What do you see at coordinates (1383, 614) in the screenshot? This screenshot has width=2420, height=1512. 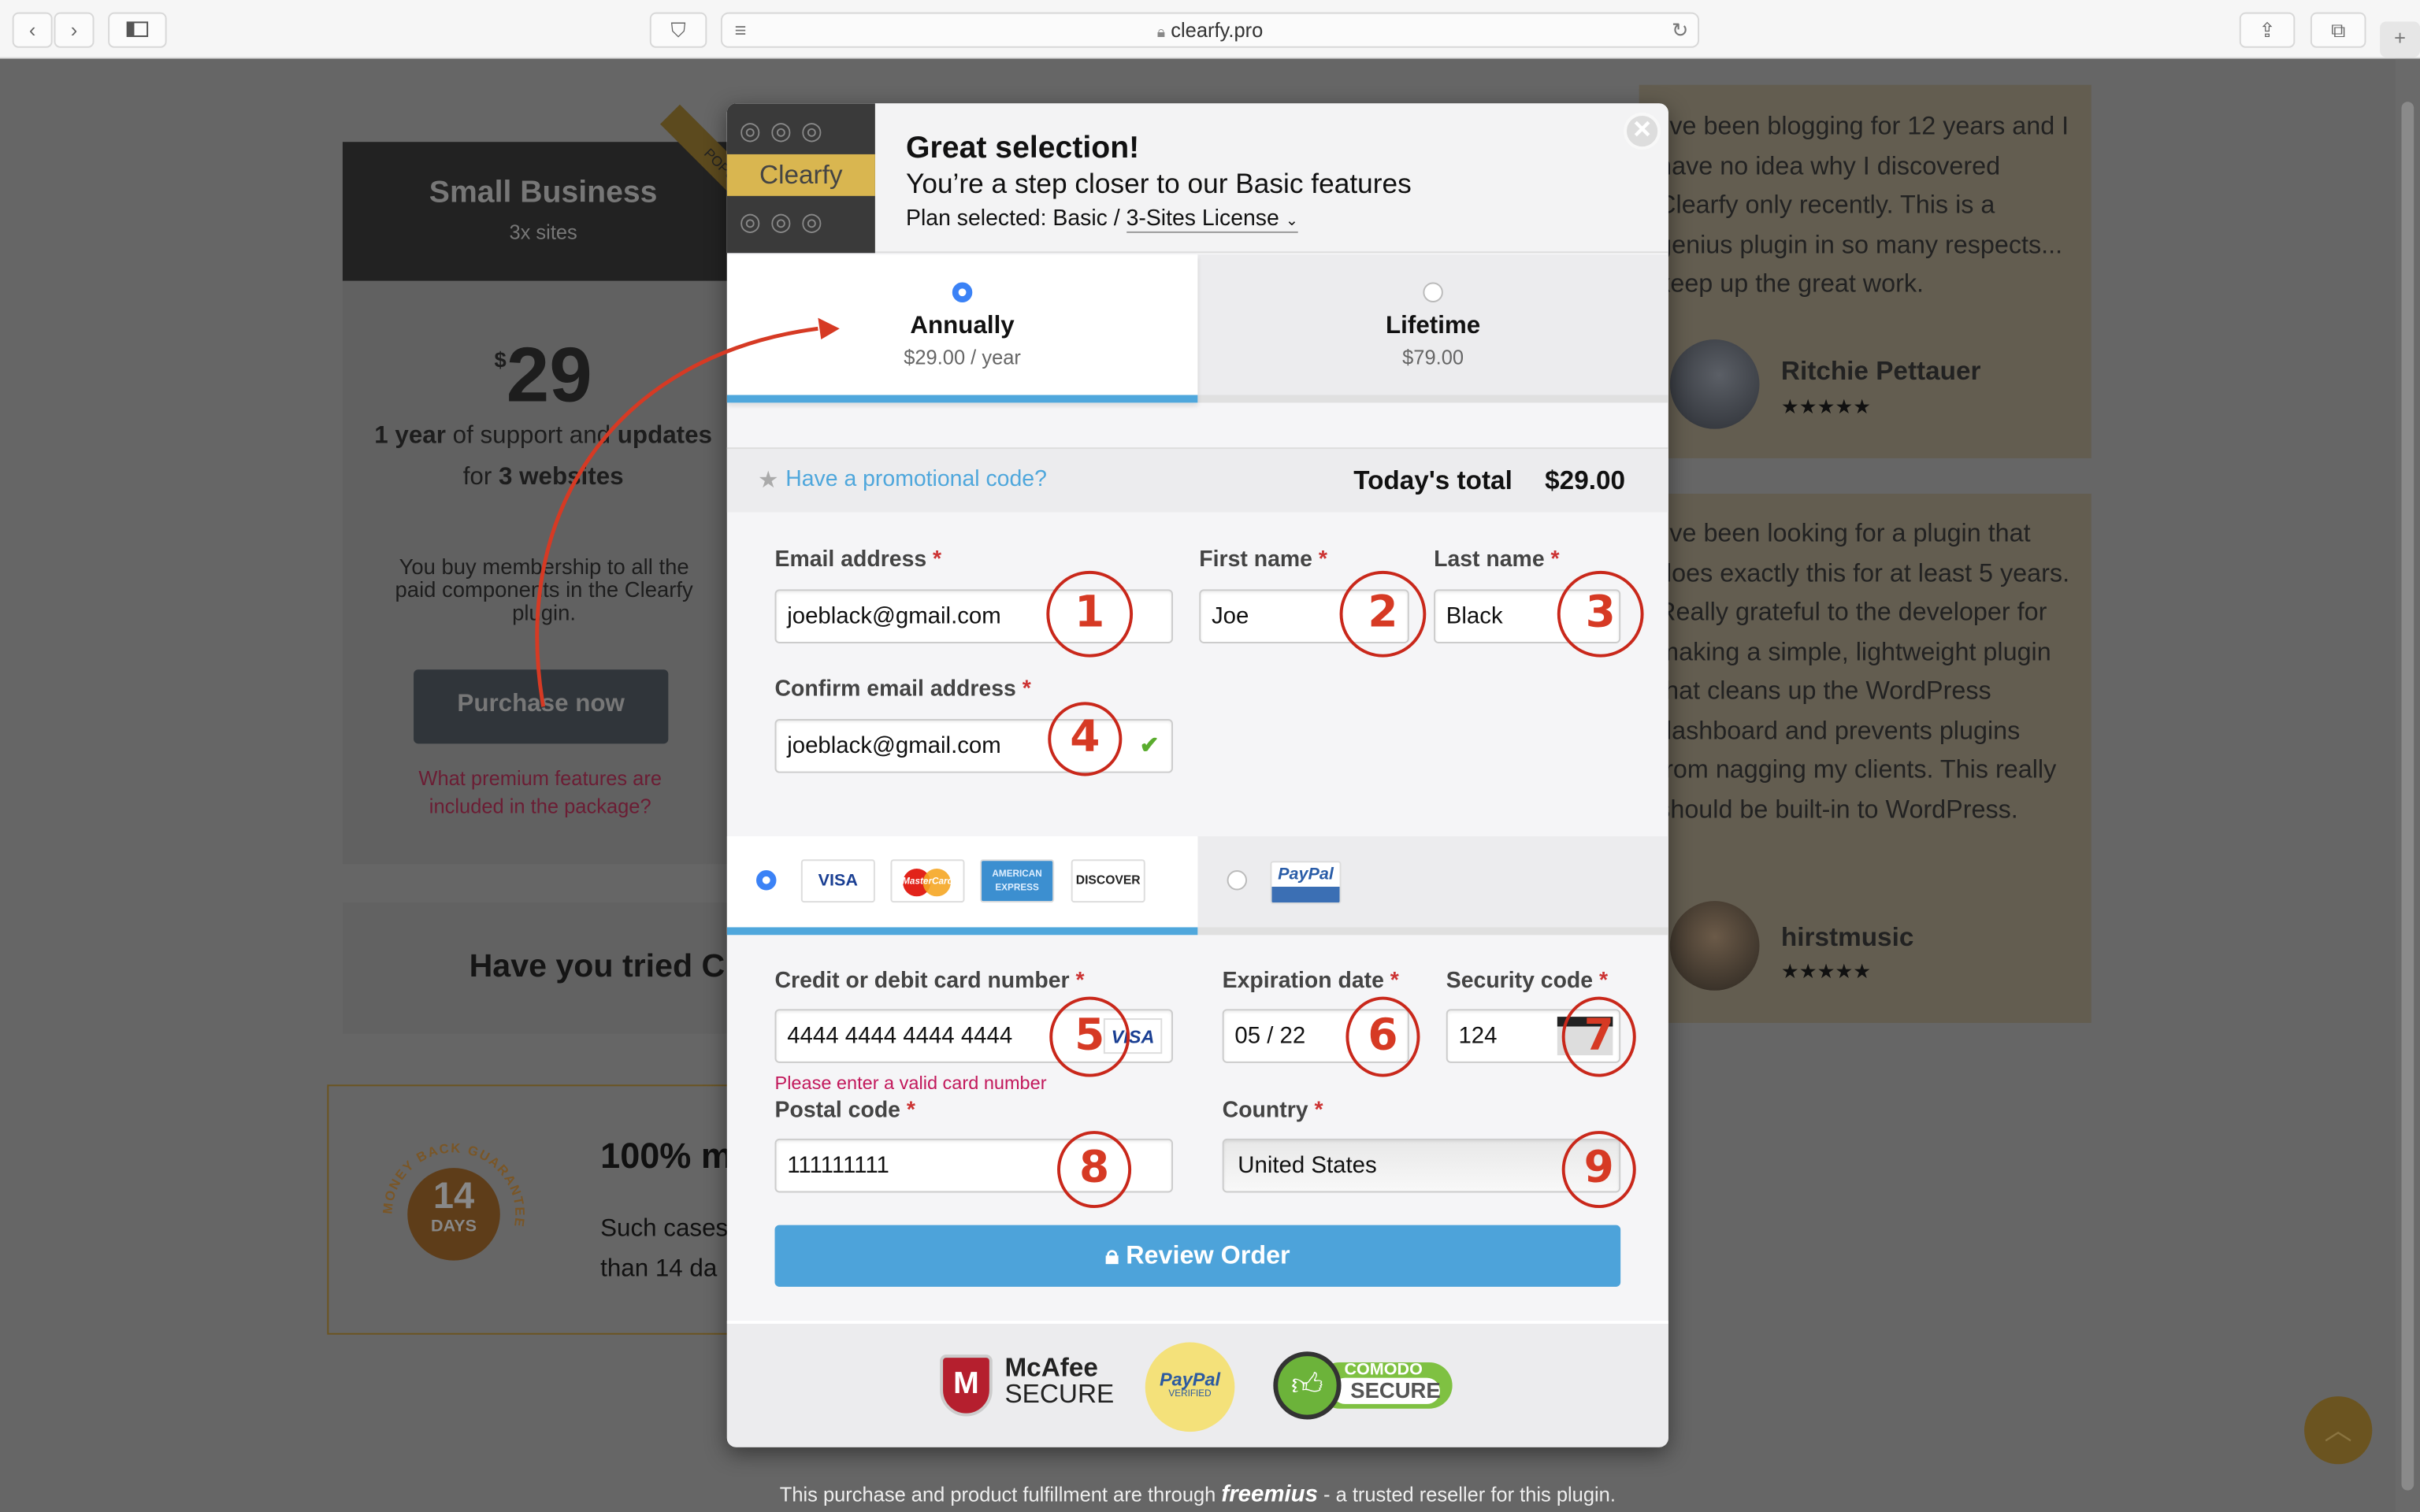 I see `annotation-marker: 2` at bounding box center [1383, 614].